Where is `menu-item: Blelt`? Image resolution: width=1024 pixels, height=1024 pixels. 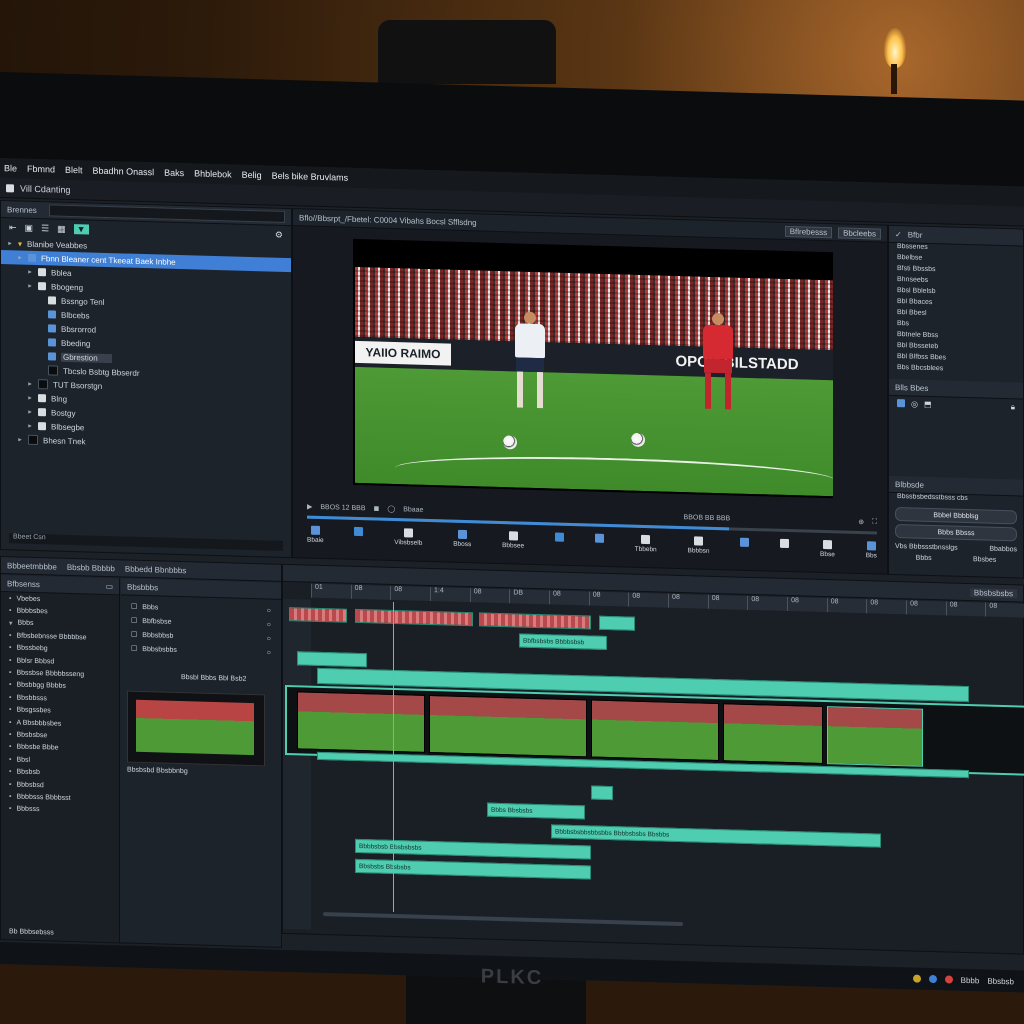
menu-item: Blelt is located at coordinates (74, 170).